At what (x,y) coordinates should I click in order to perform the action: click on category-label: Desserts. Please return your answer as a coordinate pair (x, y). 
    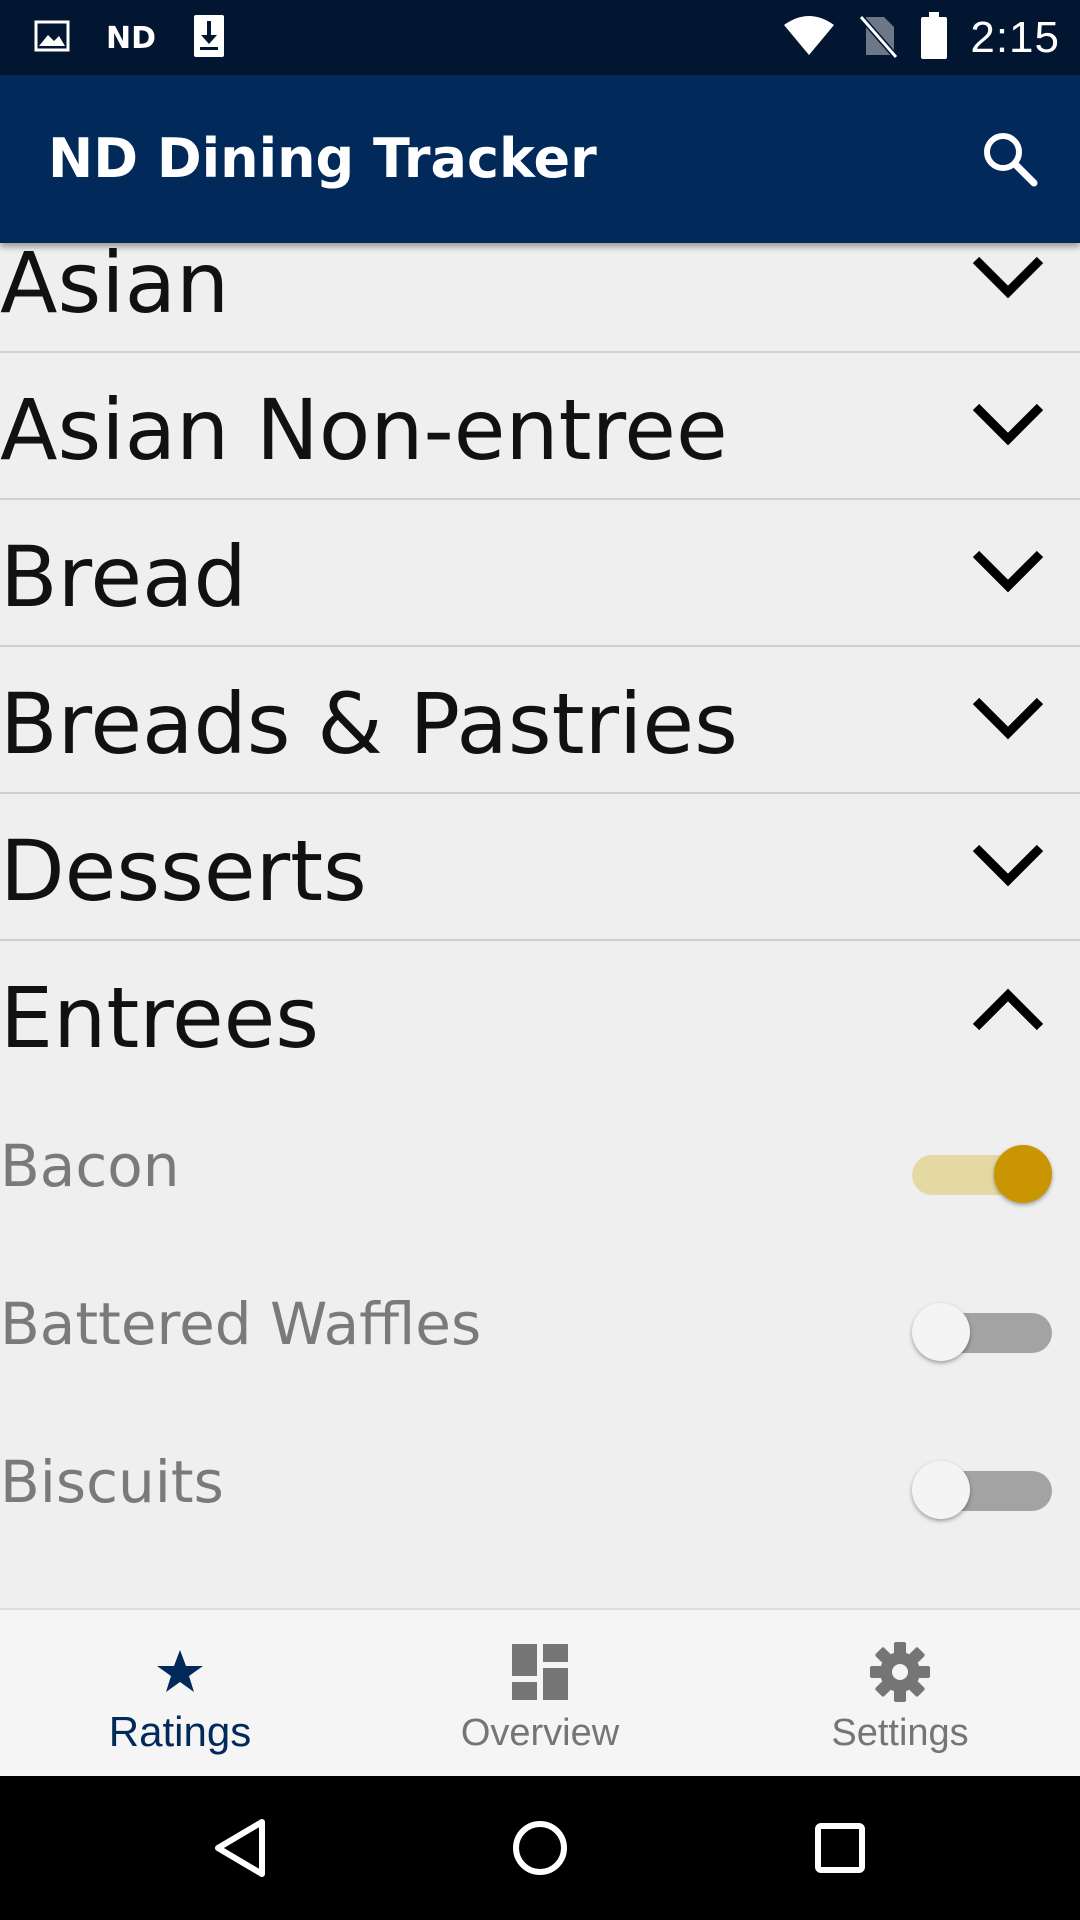
    Looking at the image, I should click on (183, 871).